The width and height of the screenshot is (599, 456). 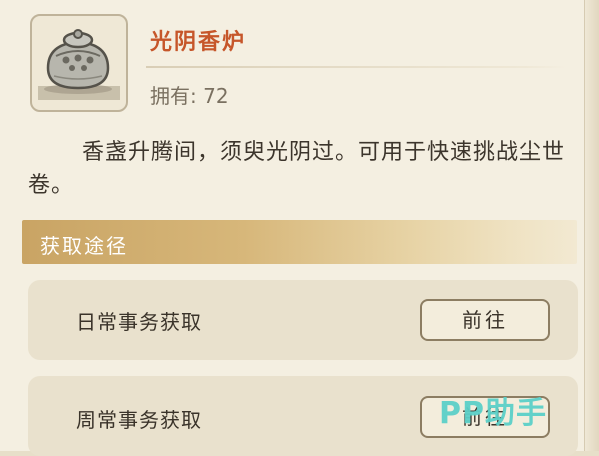 What do you see at coordinates (297, 169) in the screenshot?
I see `item-description: 香盏升腾间，须臾光阴过。可用于快速挑战尘世卷。` at bounding box center [297, 169].